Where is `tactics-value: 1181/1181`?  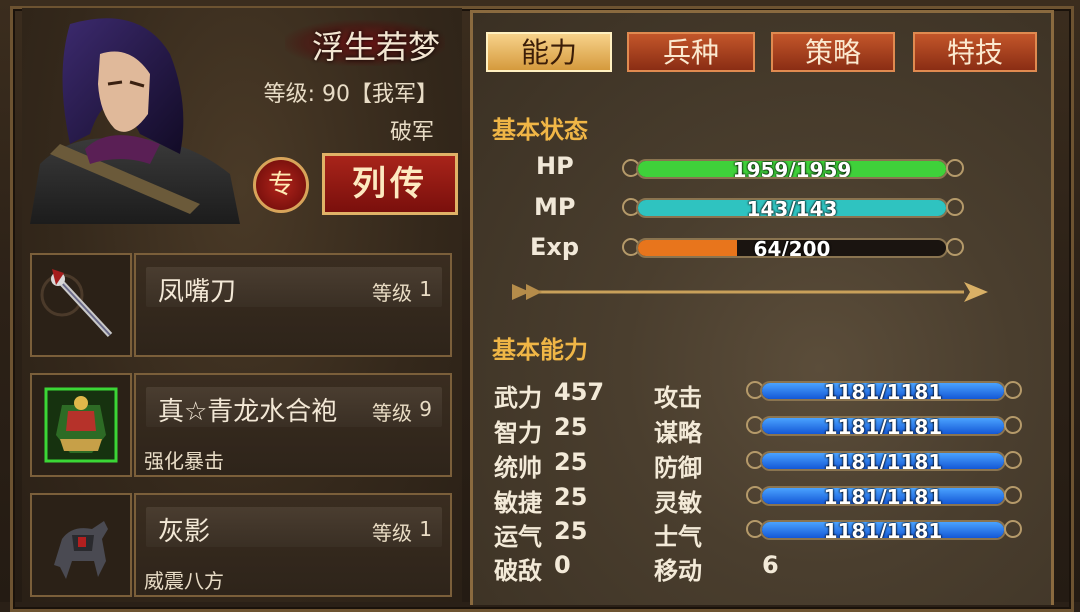
tactics-value: 1181/1181 is located at coordinates (883, 426).